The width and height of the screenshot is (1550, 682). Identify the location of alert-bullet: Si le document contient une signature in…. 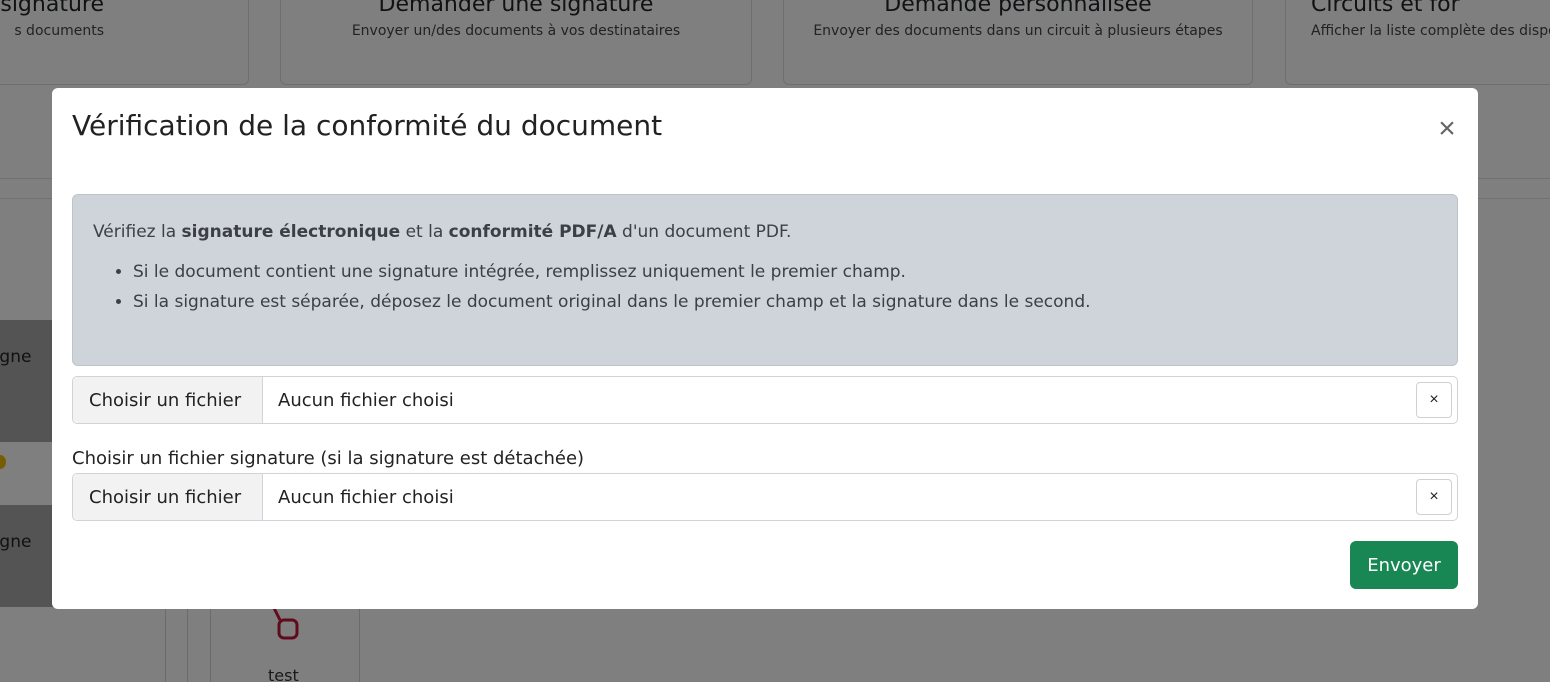
(785, 272).